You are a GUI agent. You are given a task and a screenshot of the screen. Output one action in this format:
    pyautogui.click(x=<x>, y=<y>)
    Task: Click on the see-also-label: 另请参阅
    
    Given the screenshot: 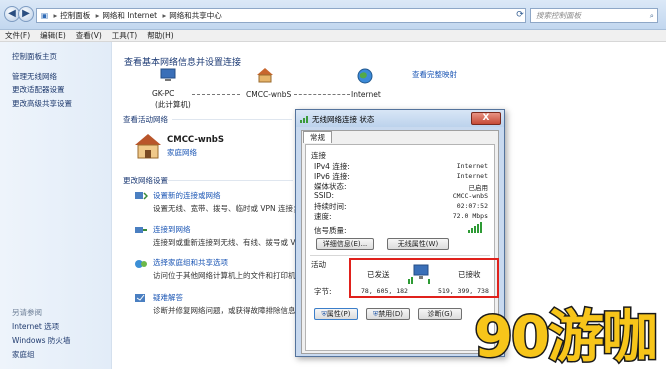 What is the action you would take?
    pyautogui.click(x=27, y=312)
    